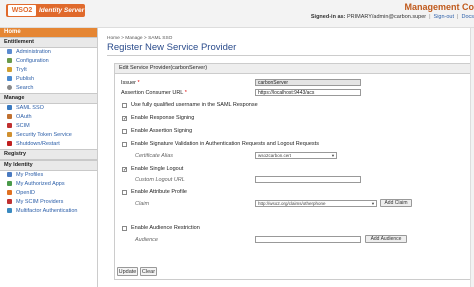 Image resolution: width=474 pixels, height=287 pixels. I want to click on config-icon, so click(9, 61).